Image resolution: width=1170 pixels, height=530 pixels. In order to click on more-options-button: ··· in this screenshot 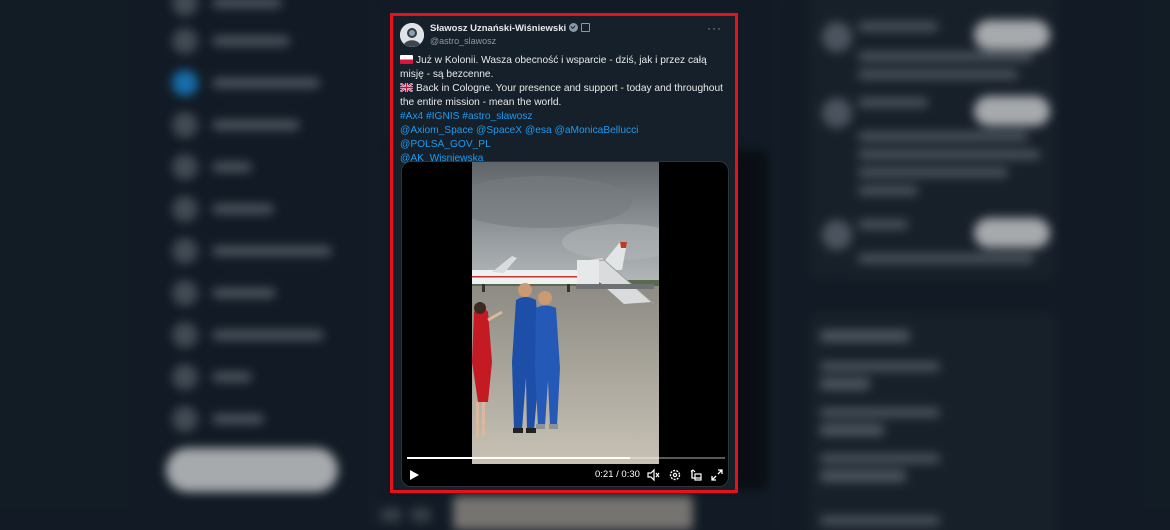, I will do `click(714, 28)`.